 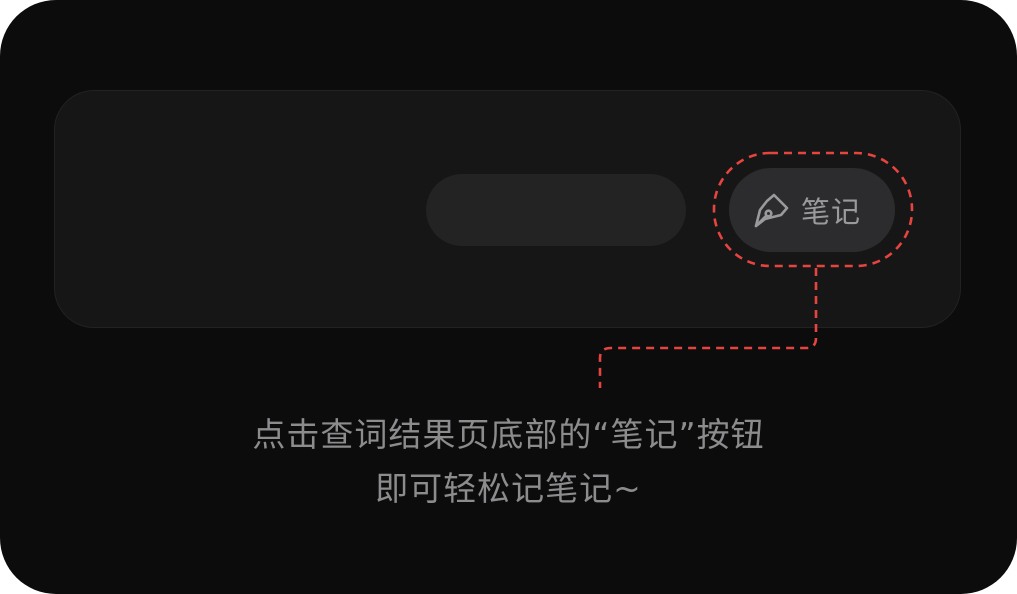 I want to click on note-button-label: 笔记, so click(x=831, y=212).